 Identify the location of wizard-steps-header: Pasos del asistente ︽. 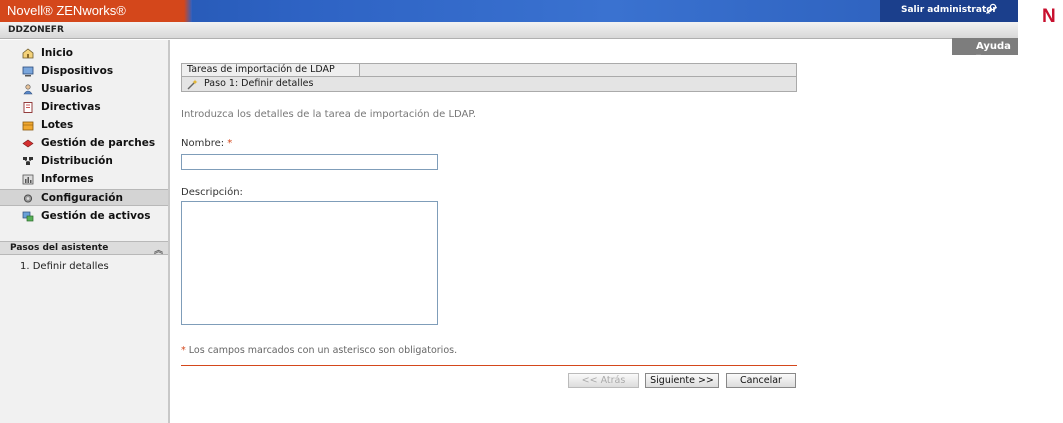
(84, 248).